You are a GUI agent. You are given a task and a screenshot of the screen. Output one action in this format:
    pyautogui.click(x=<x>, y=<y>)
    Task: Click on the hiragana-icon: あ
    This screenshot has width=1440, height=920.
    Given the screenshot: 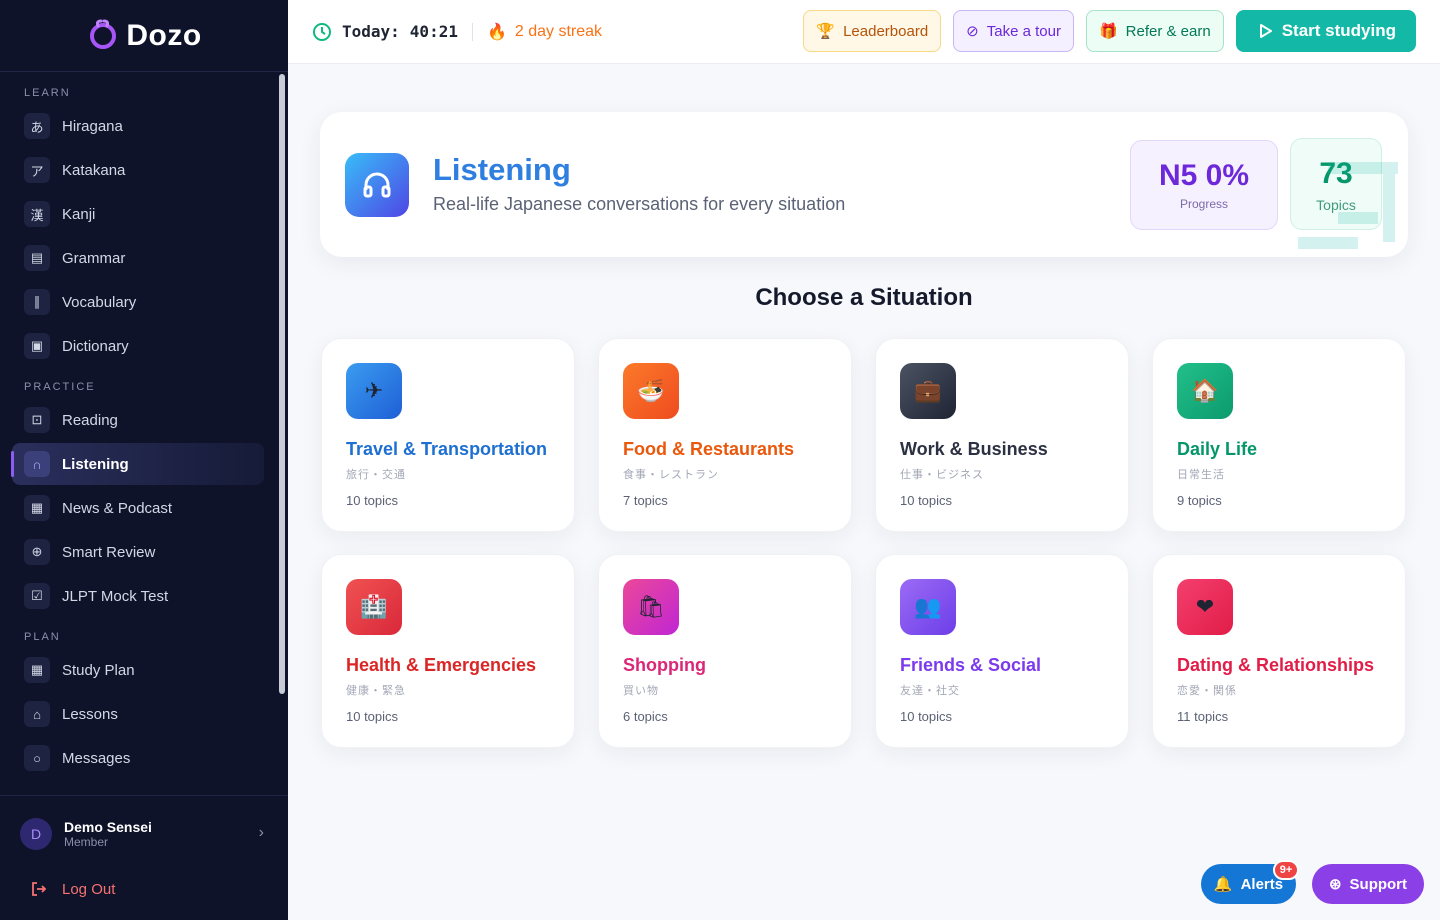 What is the action you would take?
    pyautogui.click(x=37, y=126)
    